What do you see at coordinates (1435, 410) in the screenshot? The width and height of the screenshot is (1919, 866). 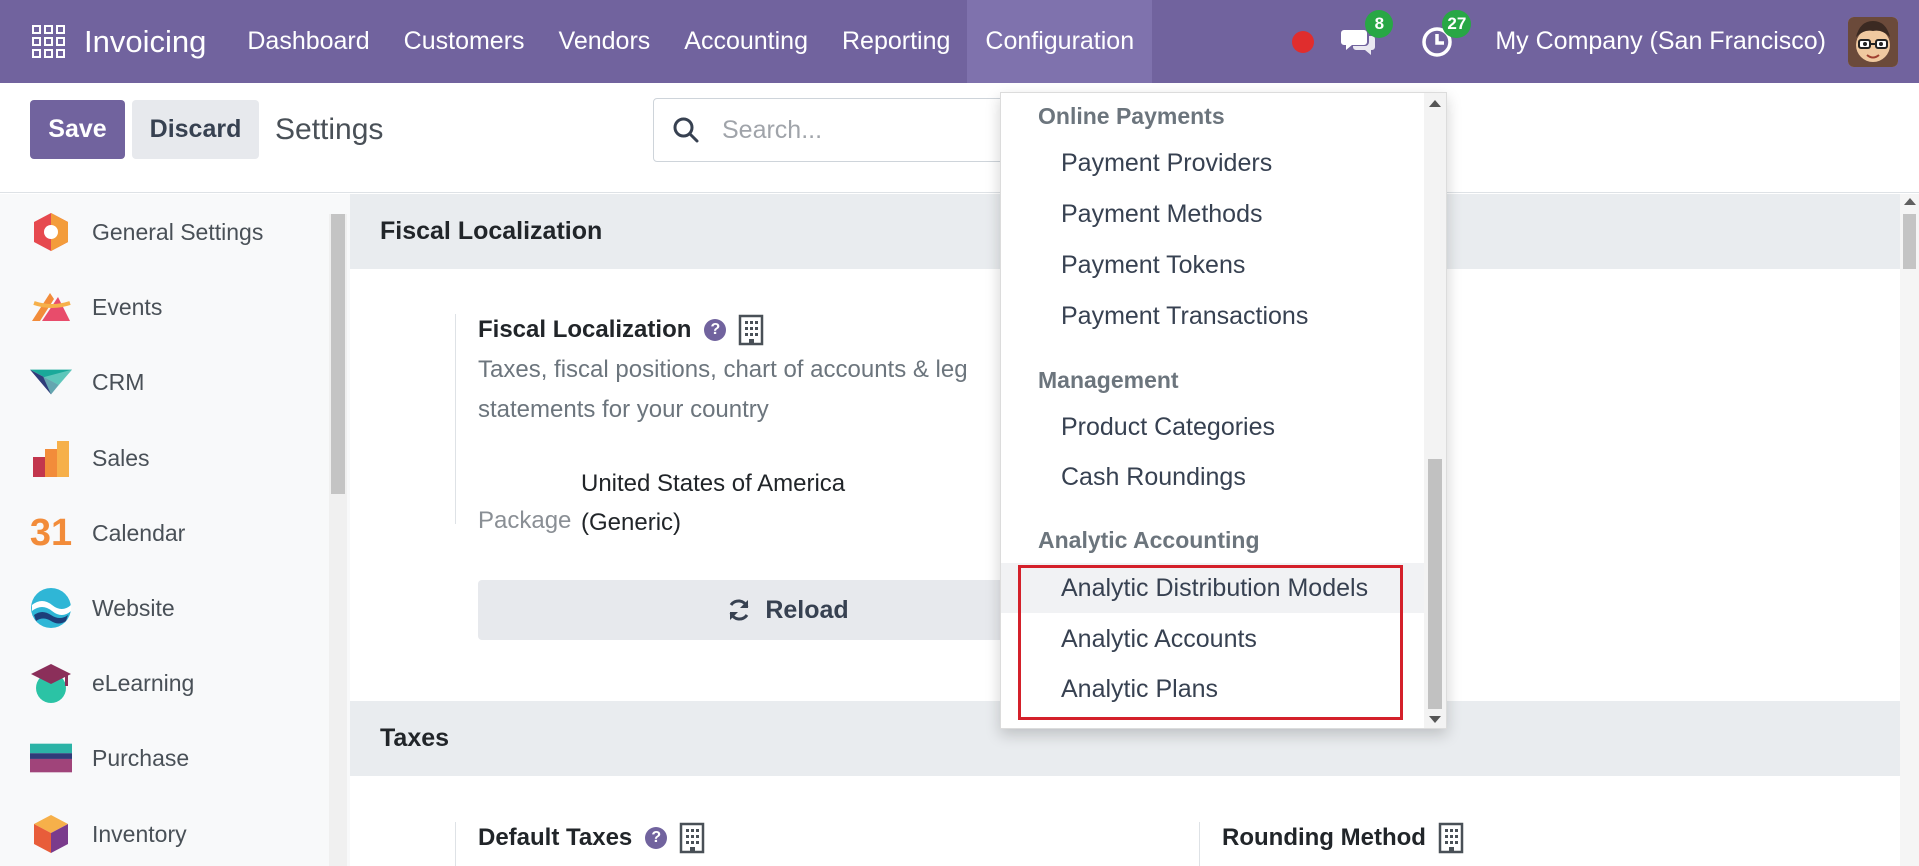 I see `dropdown-scrollbar` at bounding box center [1435, 410].